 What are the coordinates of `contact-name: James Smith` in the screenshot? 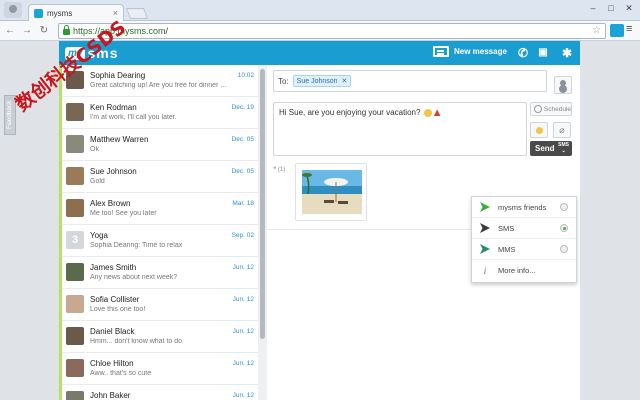 It's located at (113, 267).